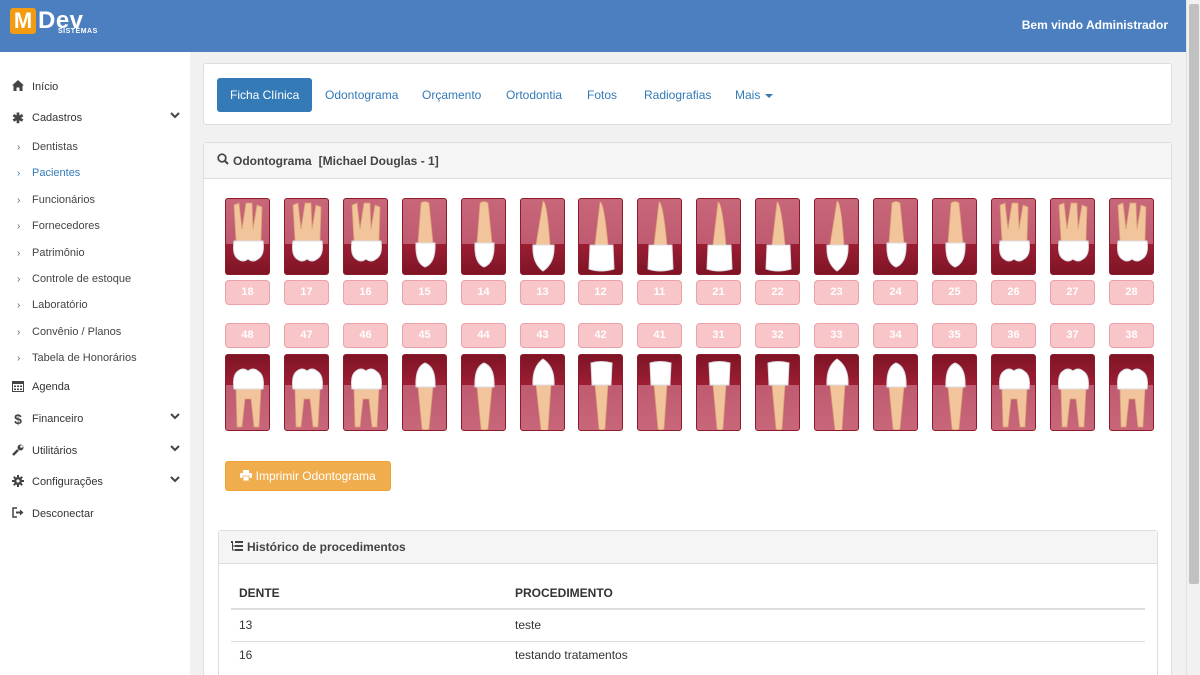 The height and width of the screenshot is (675, 1200). I want to click on tab-radiografias: Radiografias, so click(677, 95).